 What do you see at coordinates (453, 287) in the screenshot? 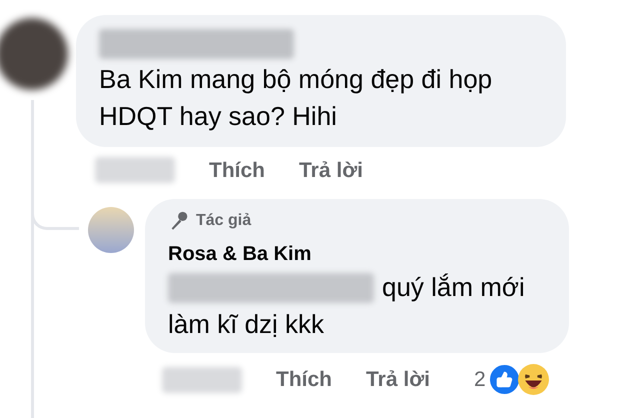
I see `reply-text: quý lắm mới` at bounding box center [453, 287].